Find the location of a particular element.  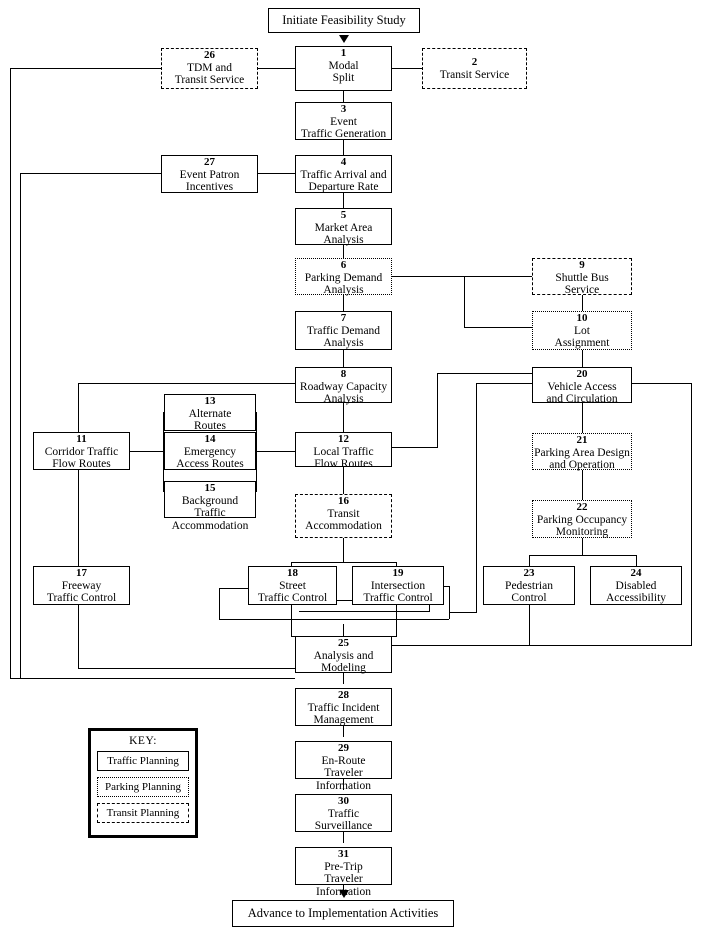

node-28-label: Traffic Incident Management is located at coordinates (343, 714).